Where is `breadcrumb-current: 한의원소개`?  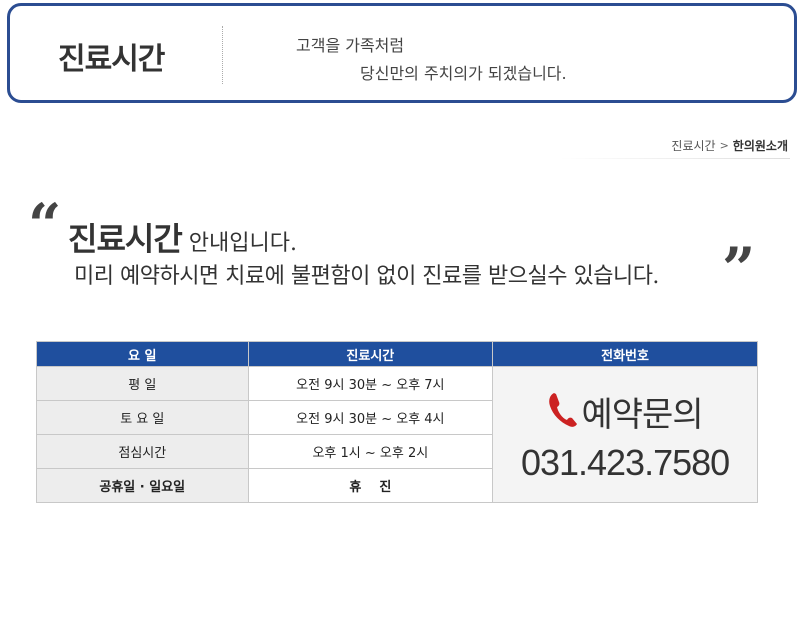 breadcrumb-current: 한의원소개 is located at coordinates (760, 145).